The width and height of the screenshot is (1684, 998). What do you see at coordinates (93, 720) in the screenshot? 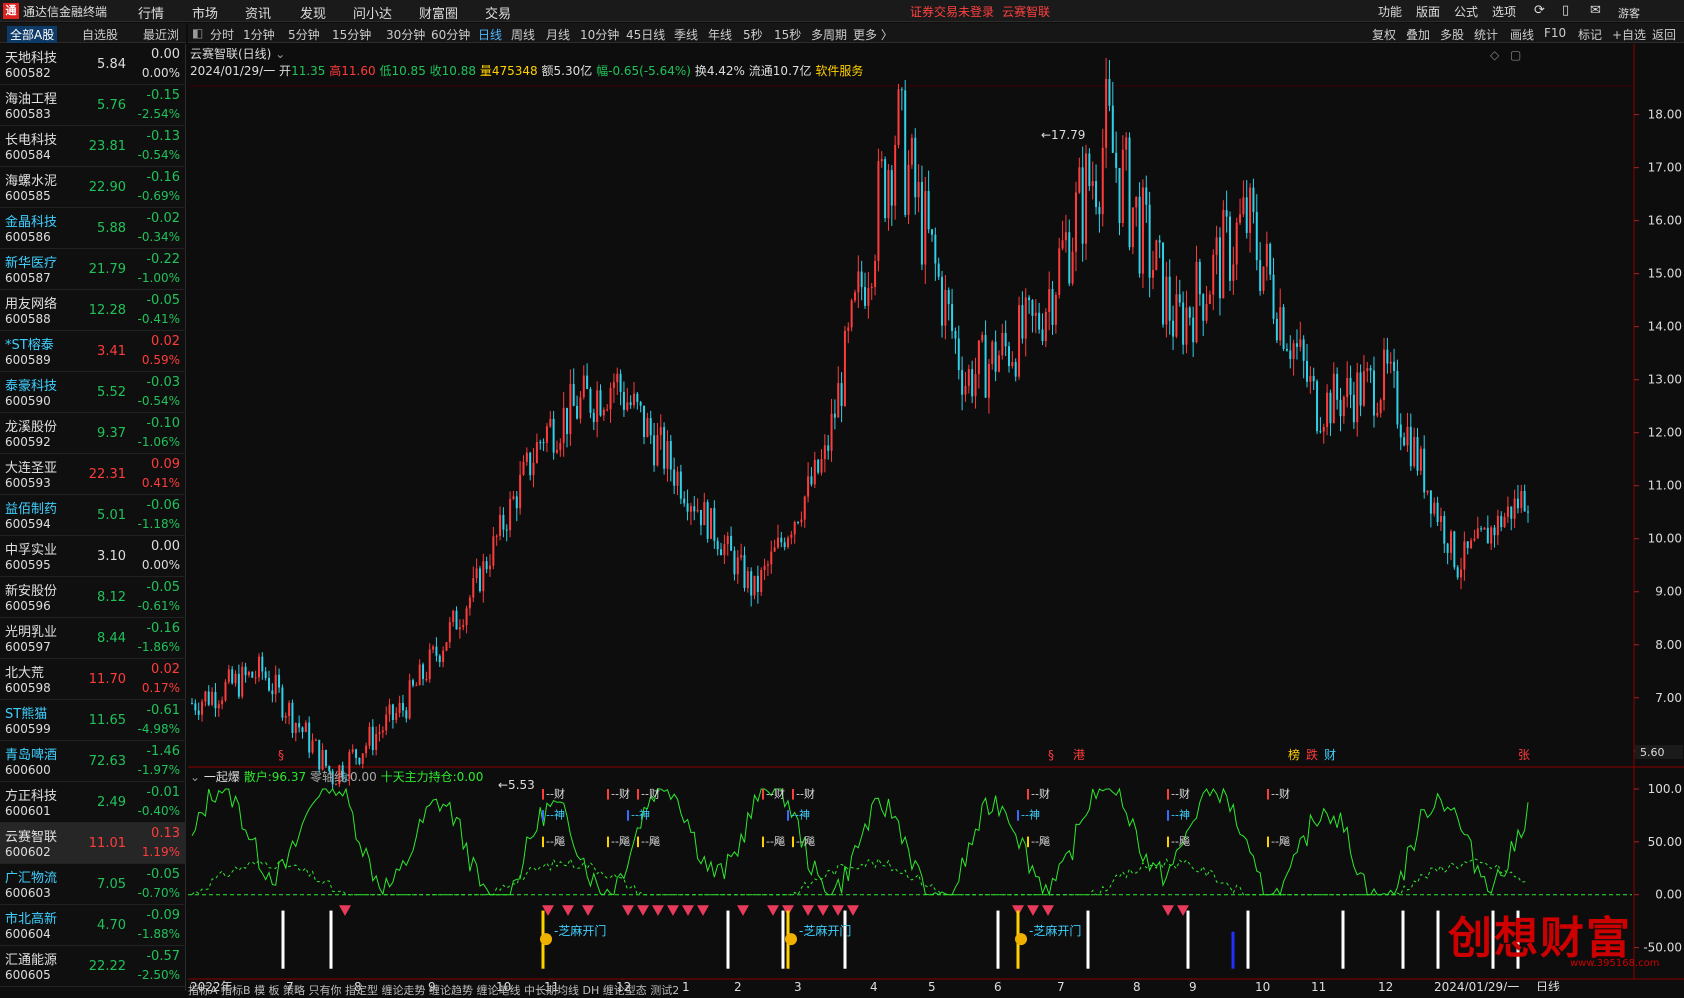
I see `stock-row: ST熊猫 600599 11.65 -0.61 -4.98%` at bounding box center [93, 720].